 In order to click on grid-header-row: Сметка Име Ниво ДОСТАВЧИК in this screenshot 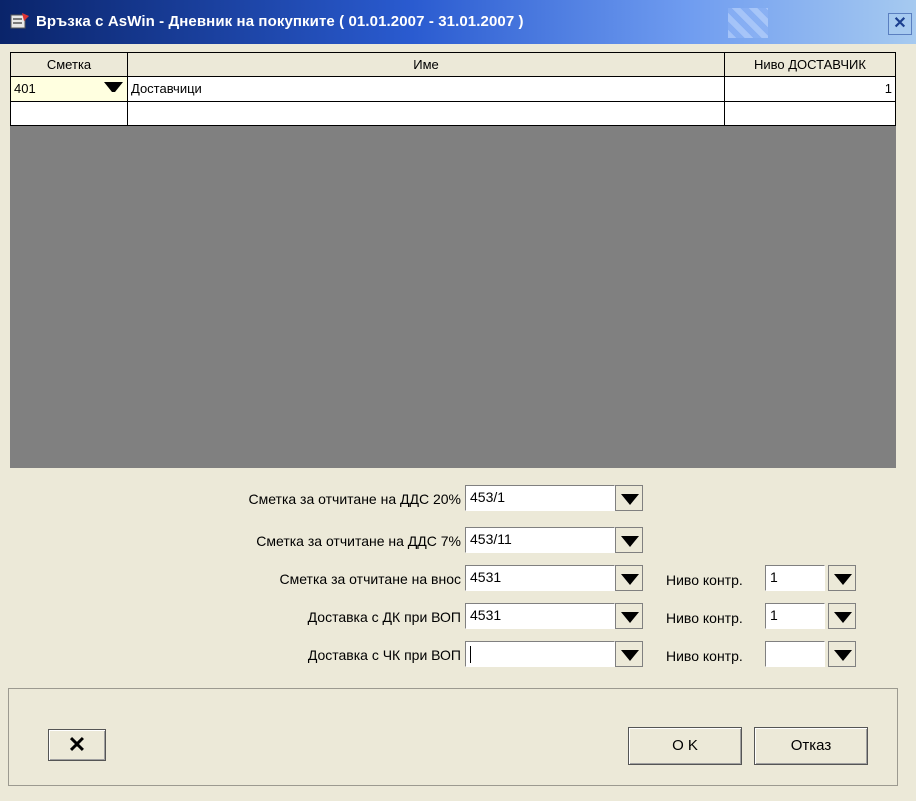, I will do `click(453, 64)`.